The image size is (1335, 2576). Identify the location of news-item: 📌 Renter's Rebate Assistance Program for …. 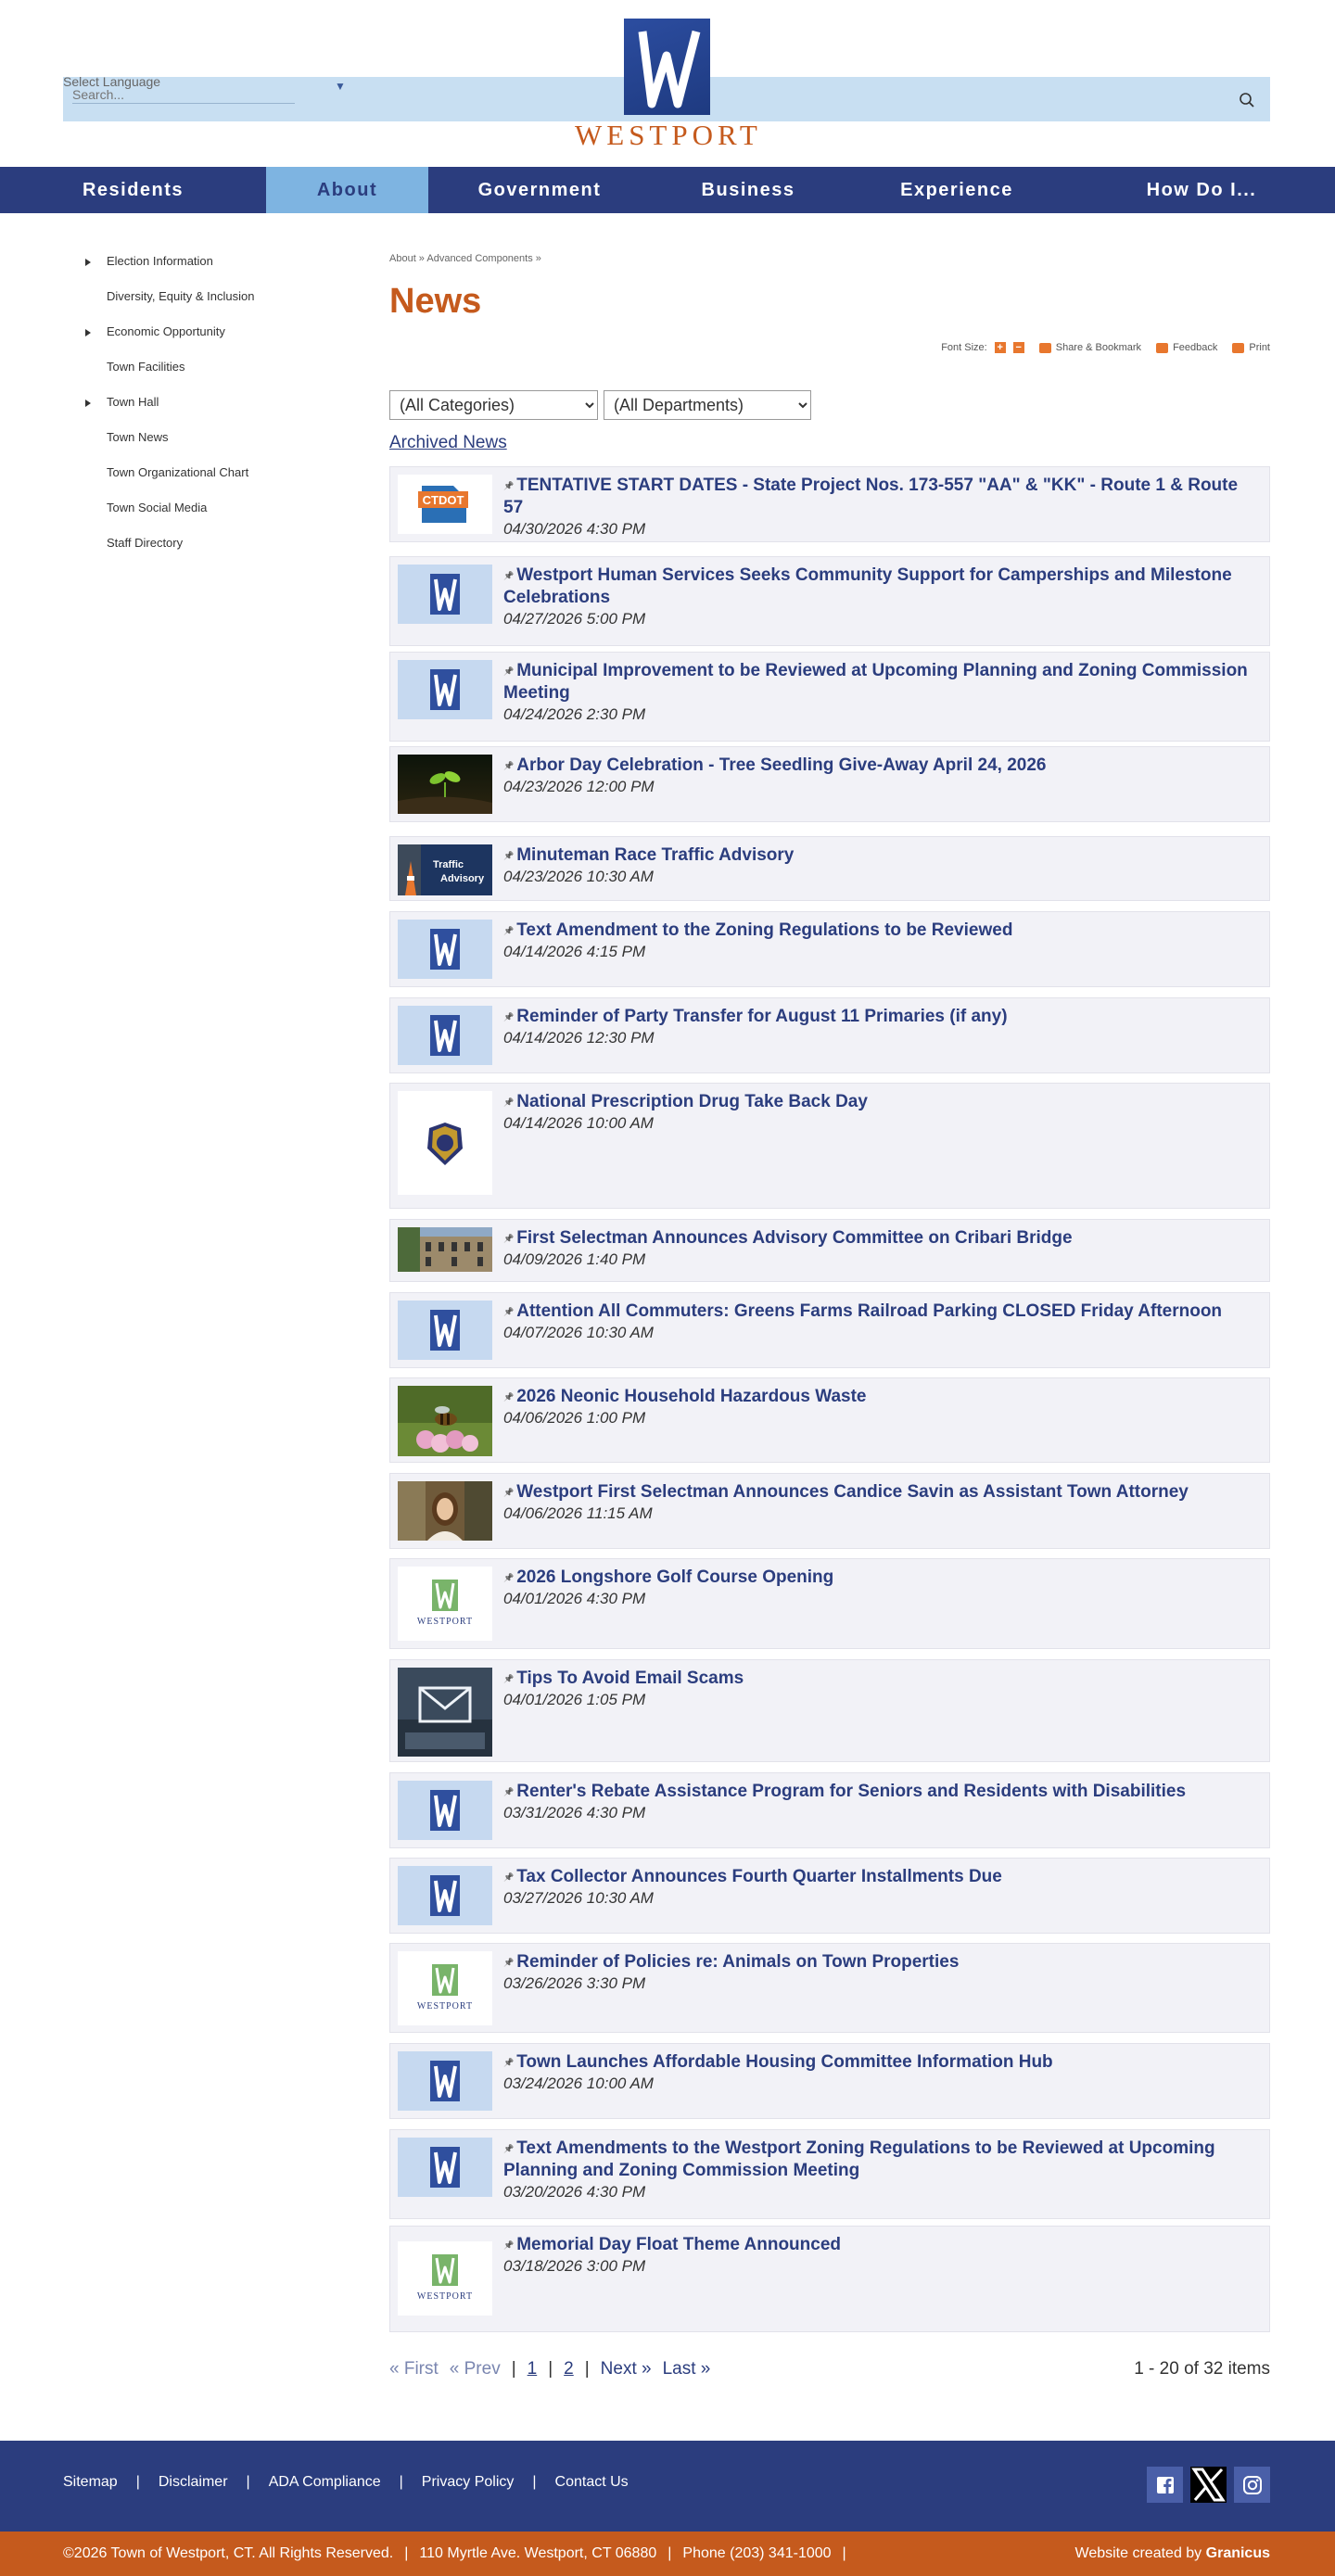
(829, 1810).